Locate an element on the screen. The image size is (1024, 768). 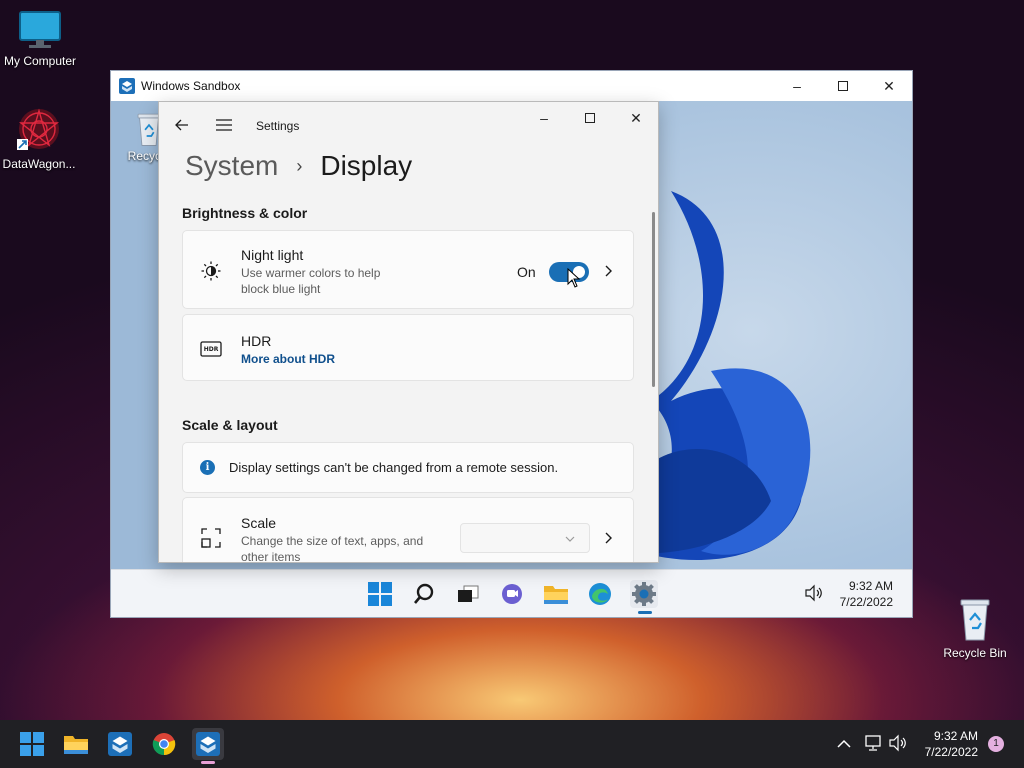
sandbox-settings-button is located at coordinates (644, 597).